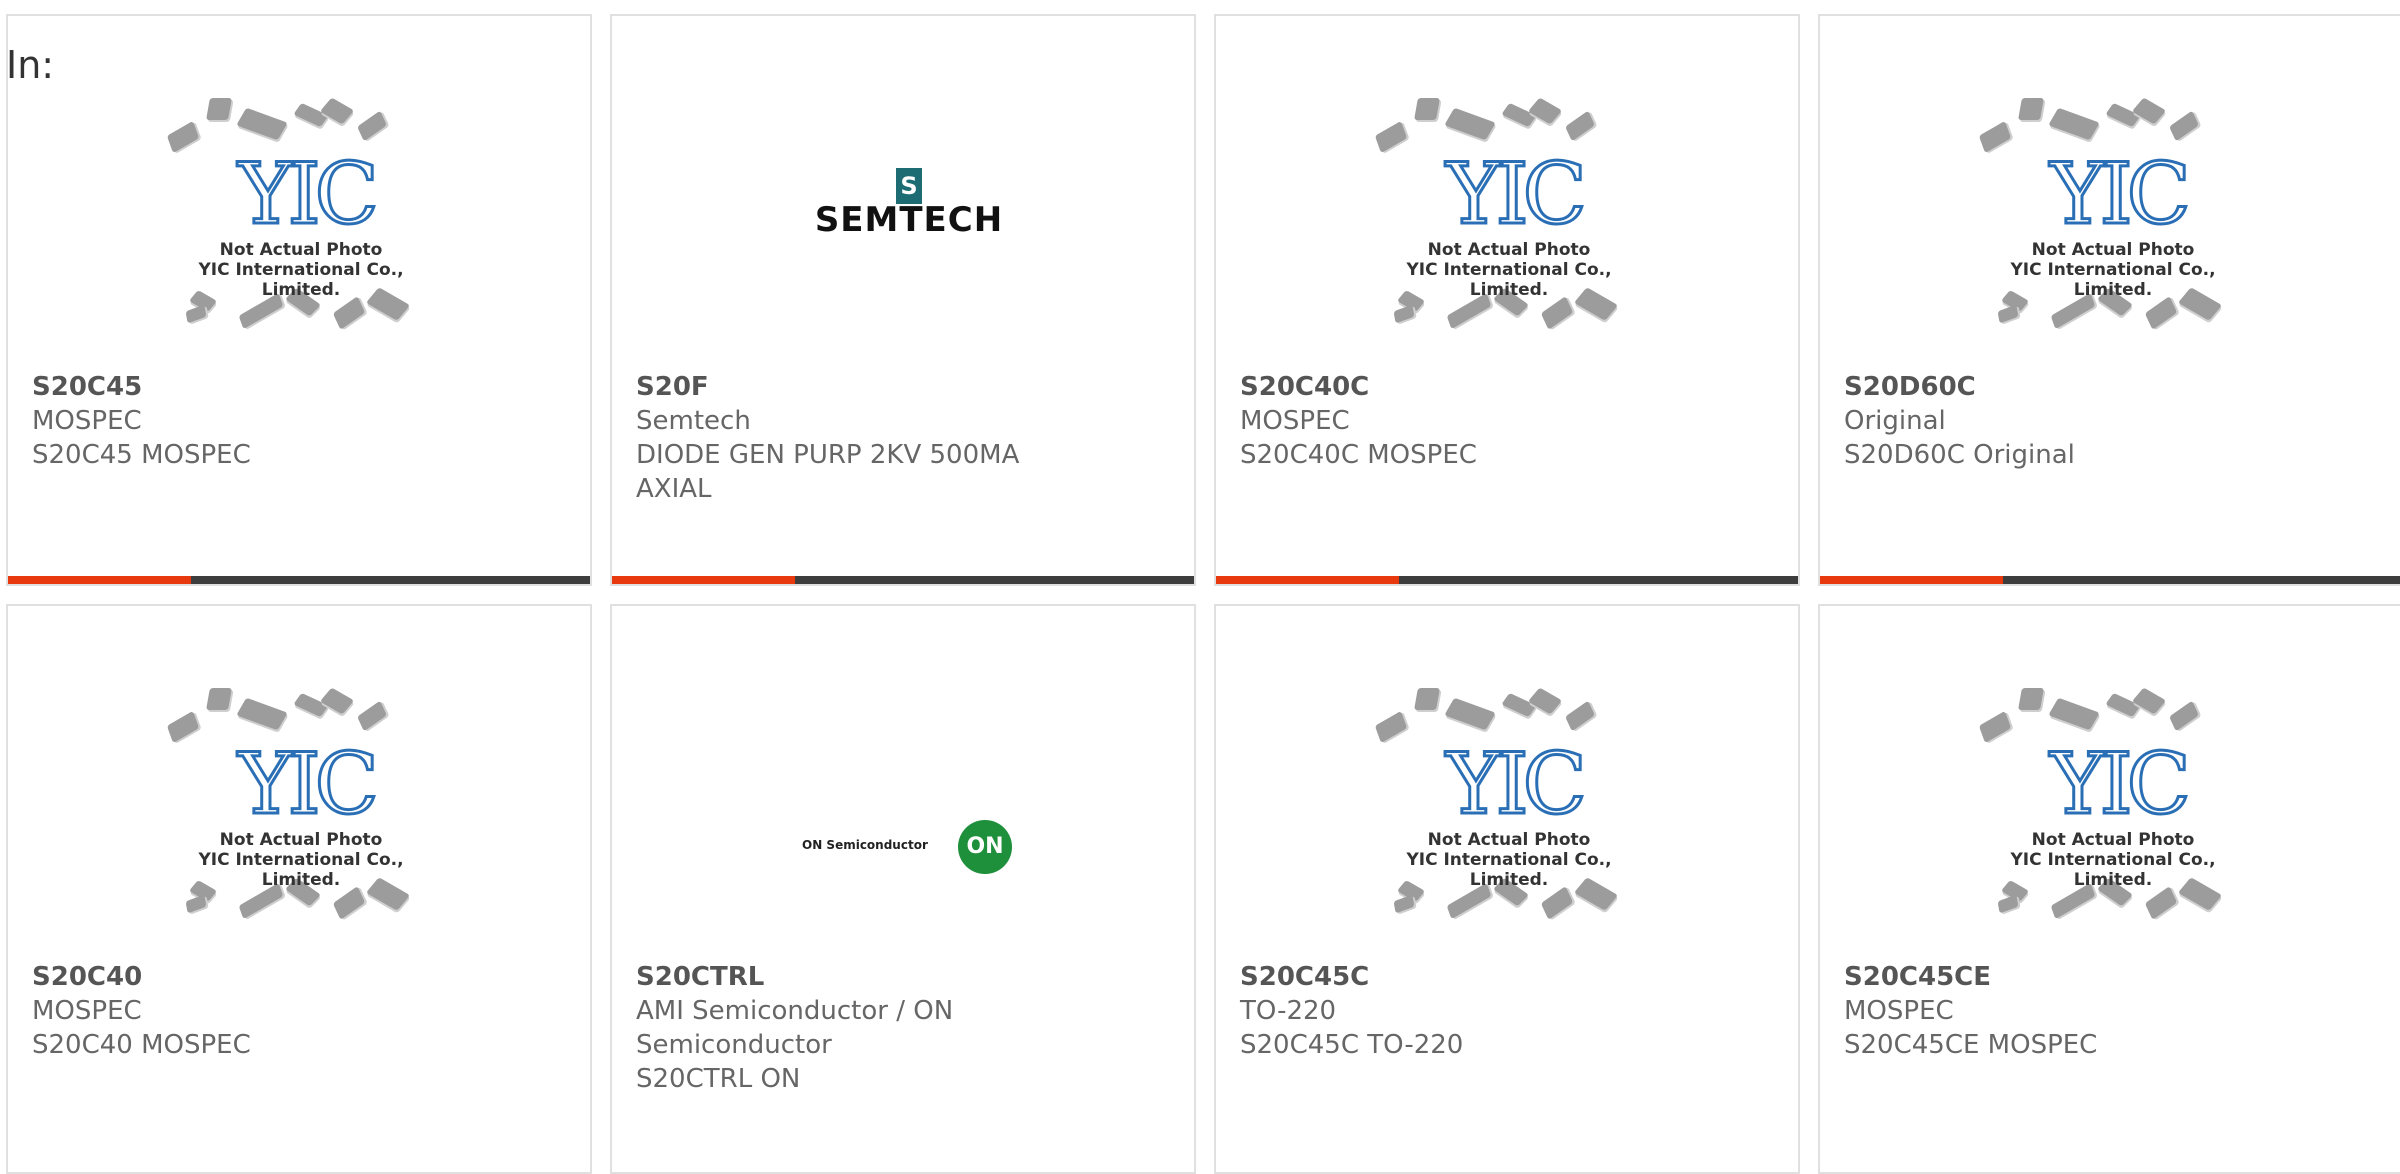  What do you see at coordinates (1507, 977) in the screenshot?
I see `part-number: S20C45C` at bounding box center [1507, 977].